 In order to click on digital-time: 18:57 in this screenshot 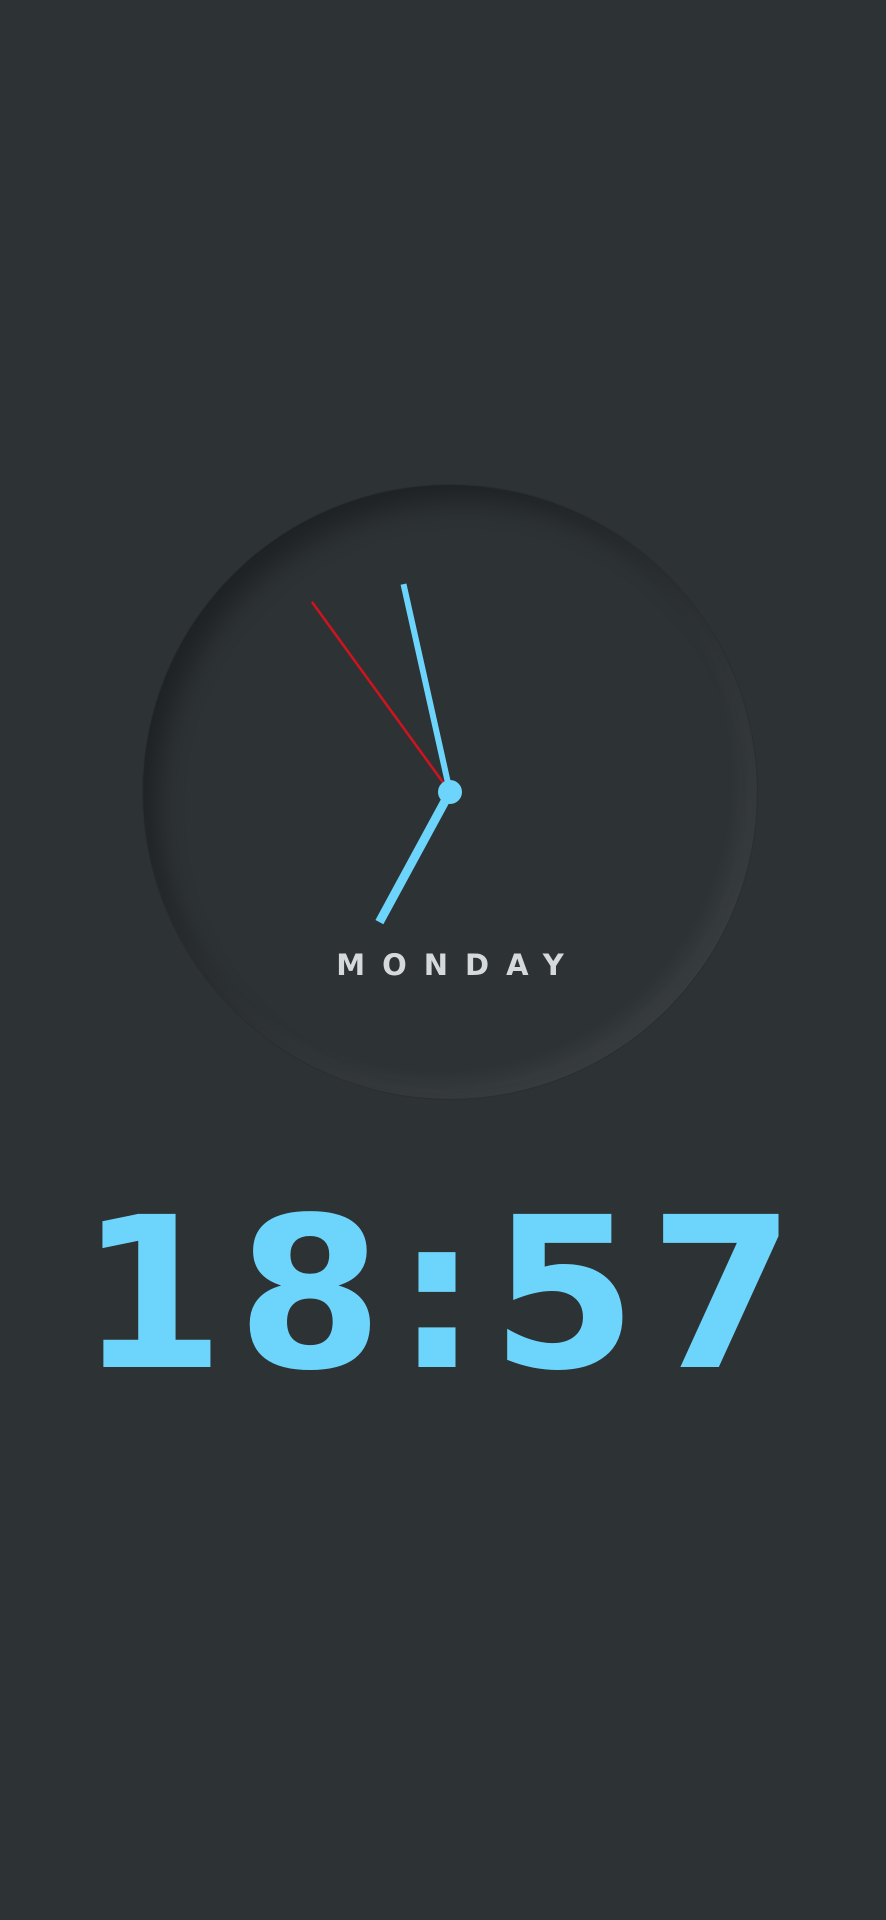, I will do `click(443, 1294)`.